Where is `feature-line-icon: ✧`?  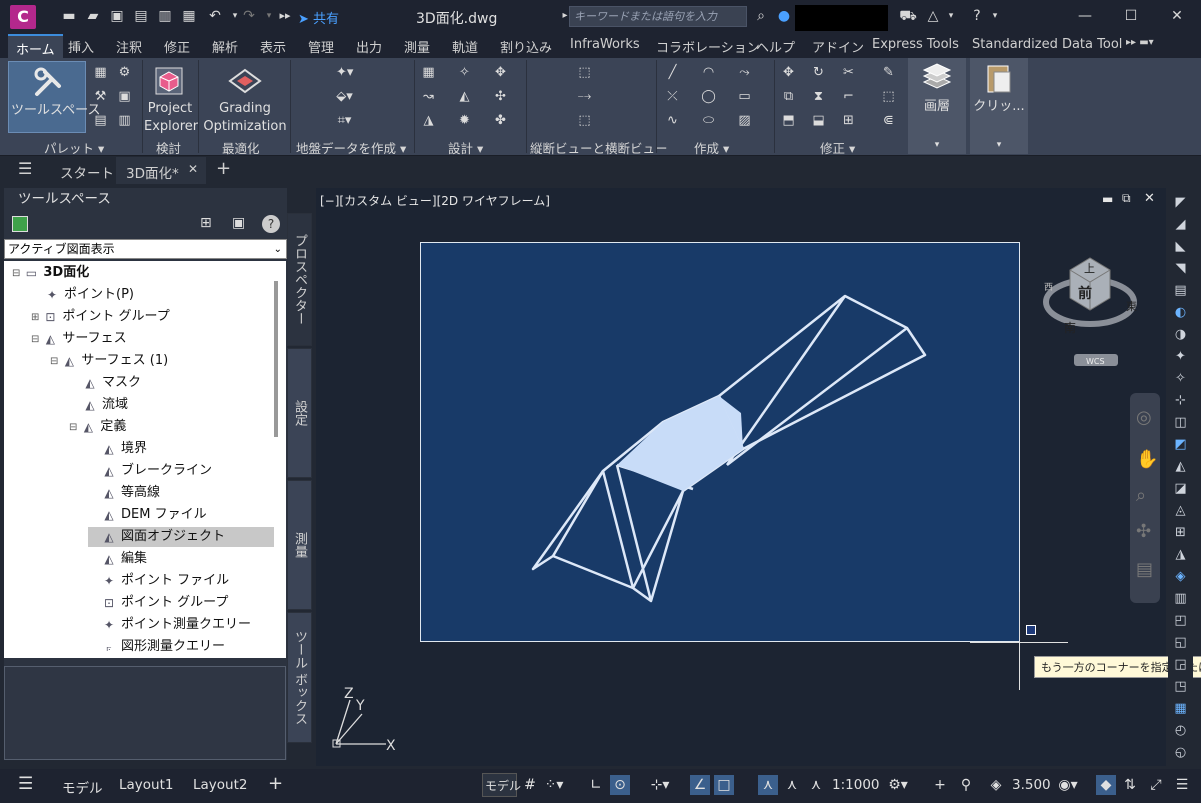
feature-line-icon: ✧ is located at coordinates (464, 72).